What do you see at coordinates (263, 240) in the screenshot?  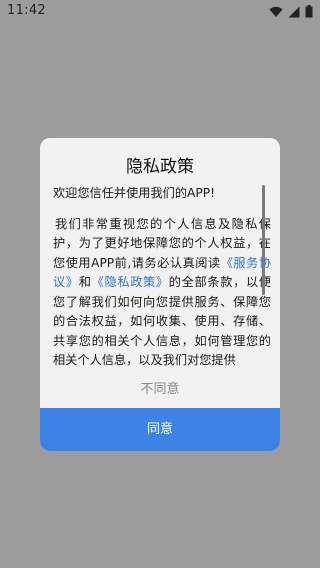 I see `scrollbar` at bounding box center [263, 240].